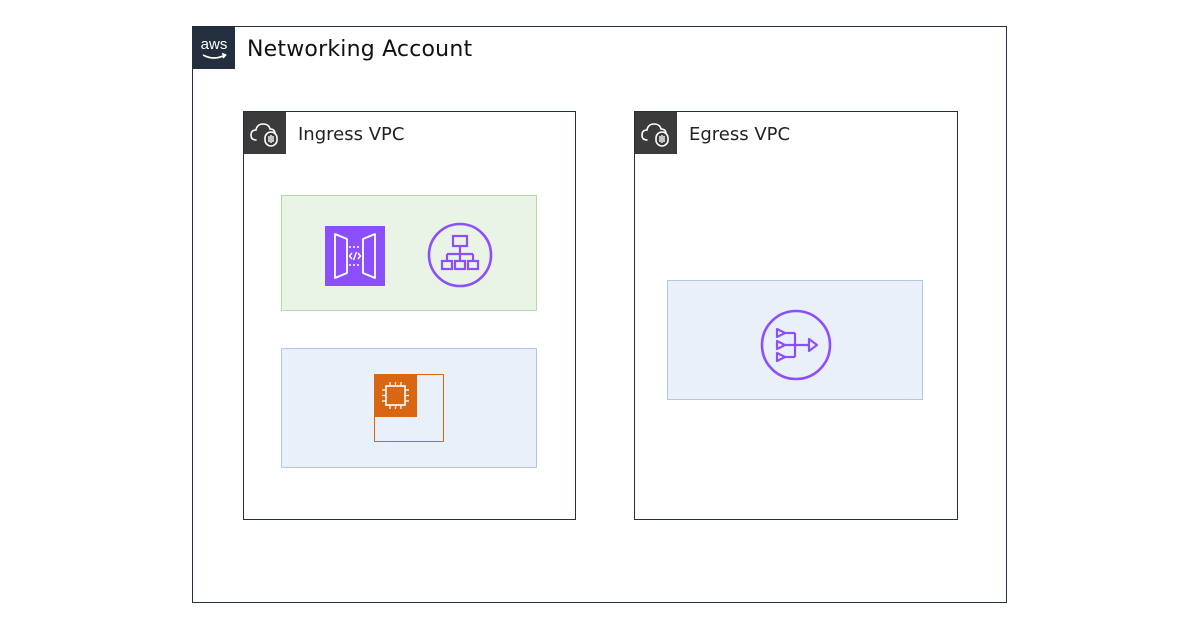 The width and height of the screenshot is (1200, 630). Describe the element at coordinates (351, 134) in the screenshot. I see `ingress-vpc-title: Ingress VPC` at that location.